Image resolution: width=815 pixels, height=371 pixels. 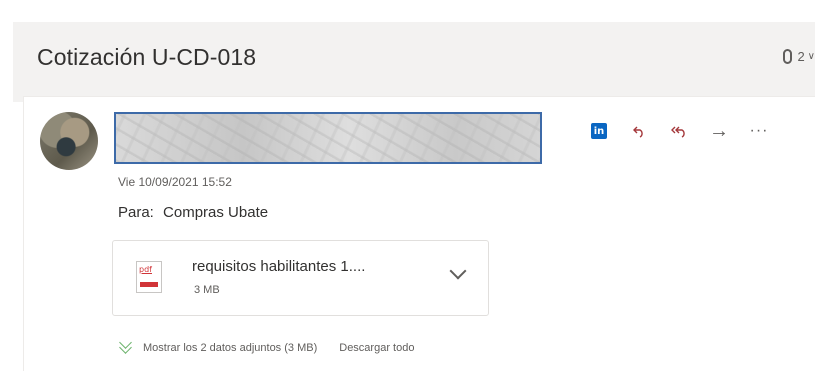 I want to click on message-actions: in → ···, so click(x=686, y=131).